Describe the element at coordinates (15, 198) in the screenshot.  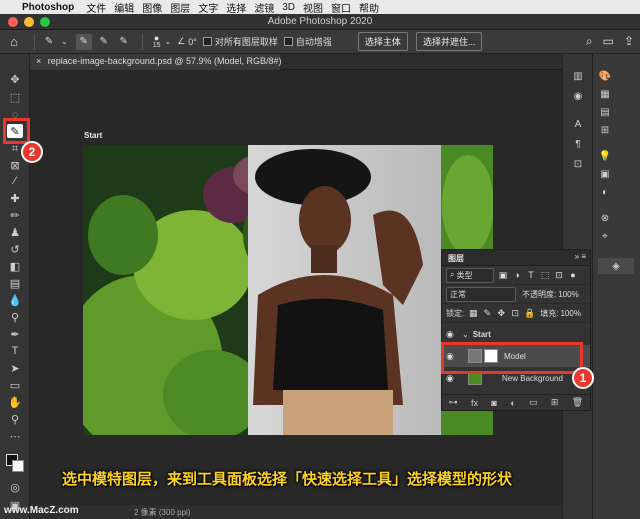
I see `healing-brush-icon: ✚` at that location.